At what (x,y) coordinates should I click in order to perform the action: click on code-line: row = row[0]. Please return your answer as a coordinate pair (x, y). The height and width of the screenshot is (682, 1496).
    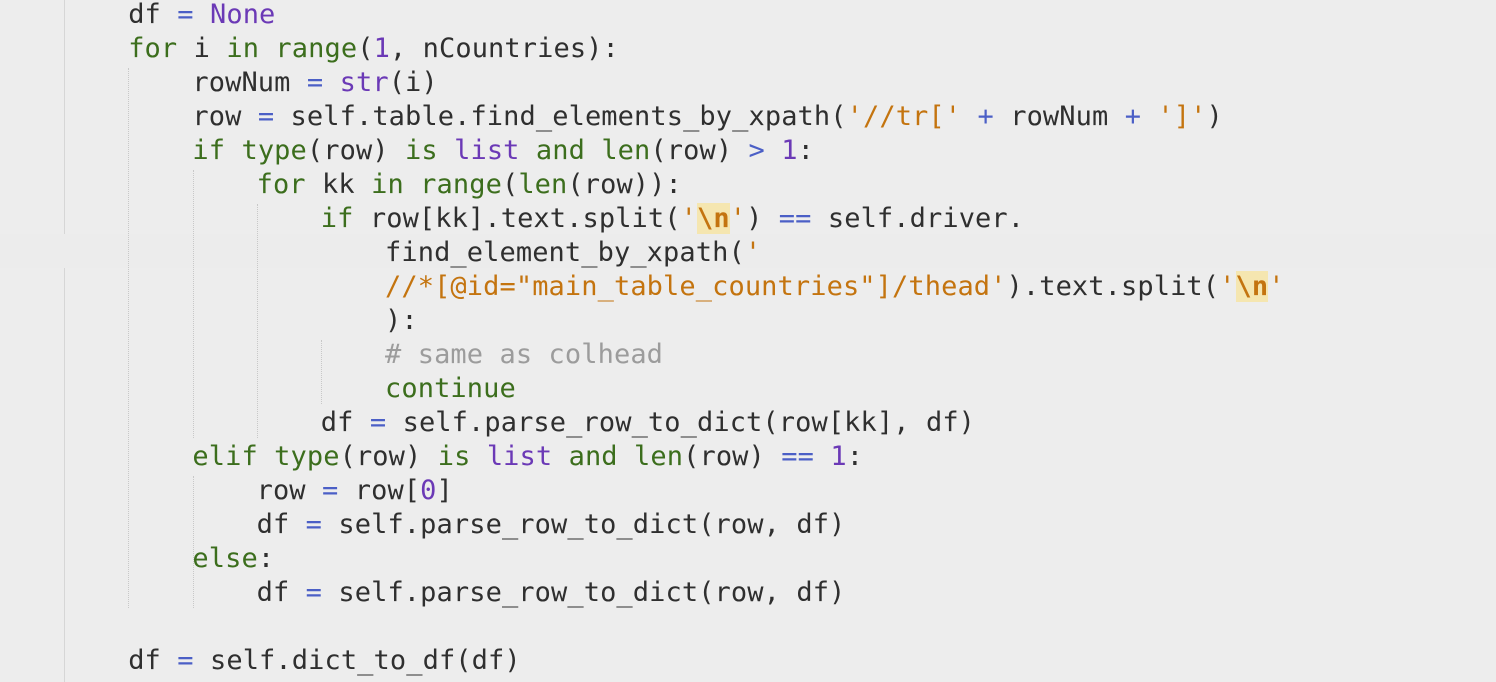
    Looking at the image, I should click on (355, 491).